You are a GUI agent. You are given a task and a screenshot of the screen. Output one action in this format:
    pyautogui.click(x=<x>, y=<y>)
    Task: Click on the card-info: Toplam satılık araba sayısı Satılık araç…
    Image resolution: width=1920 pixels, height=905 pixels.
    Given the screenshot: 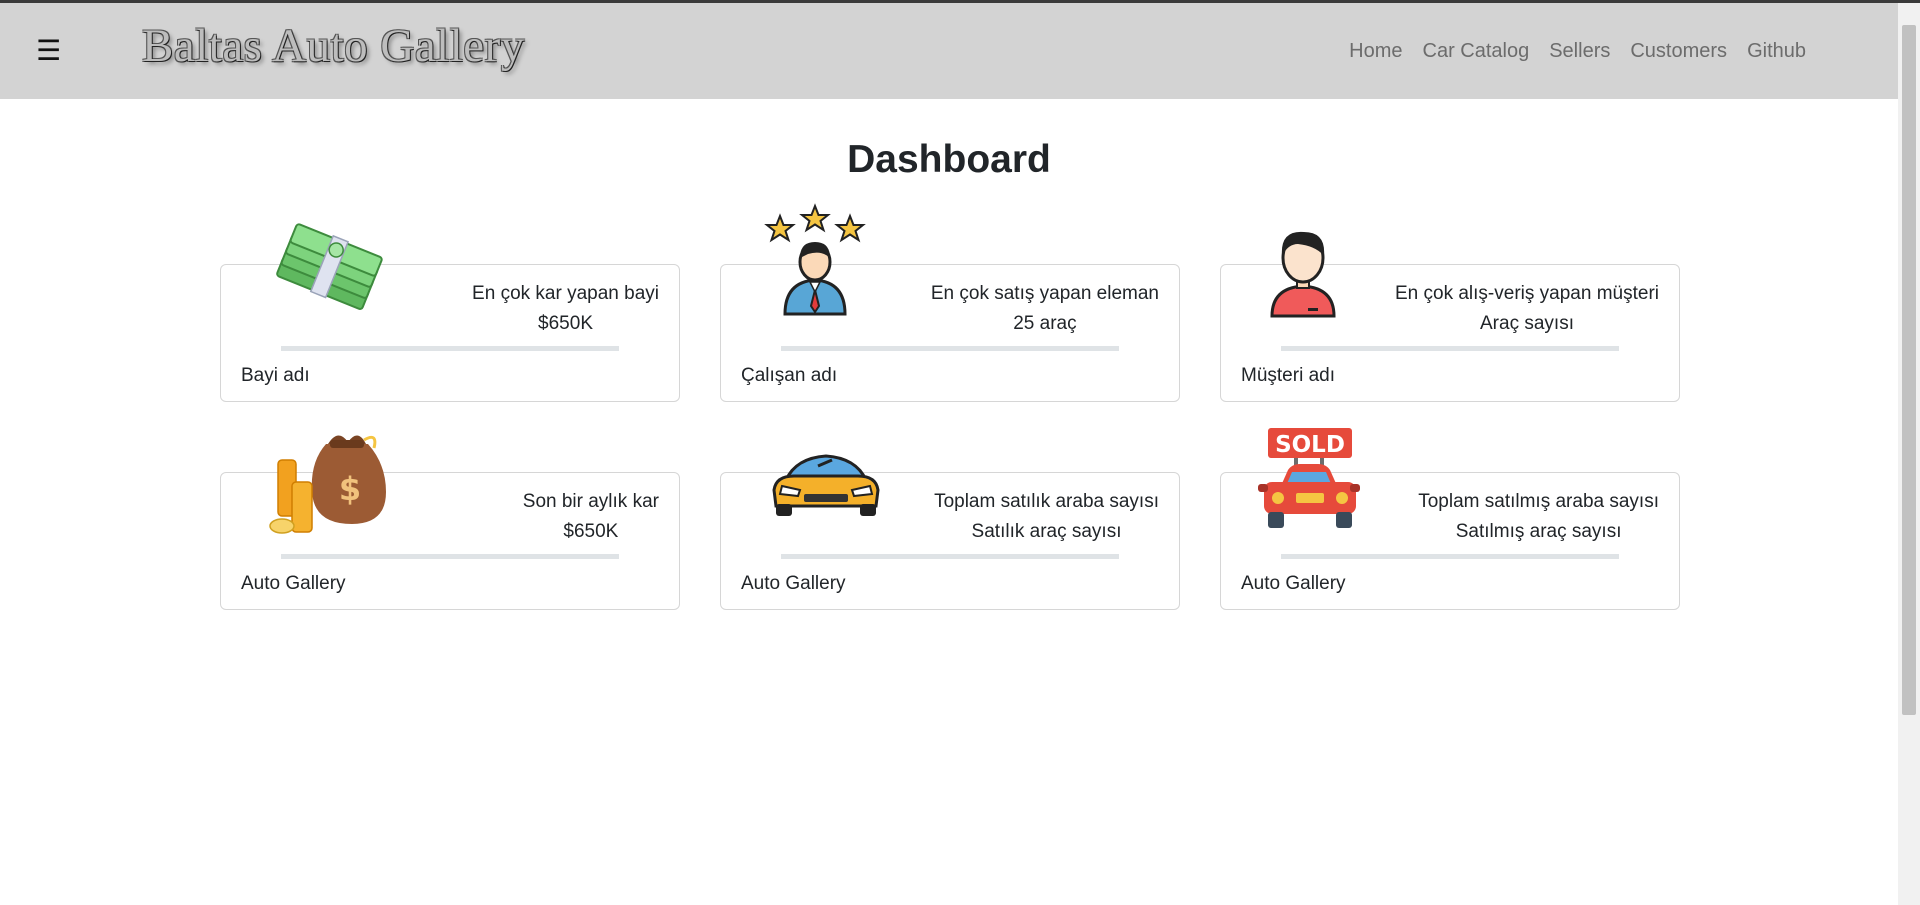 What is the action you would take?
    pyautogui.click(x=1046, y=517)
    